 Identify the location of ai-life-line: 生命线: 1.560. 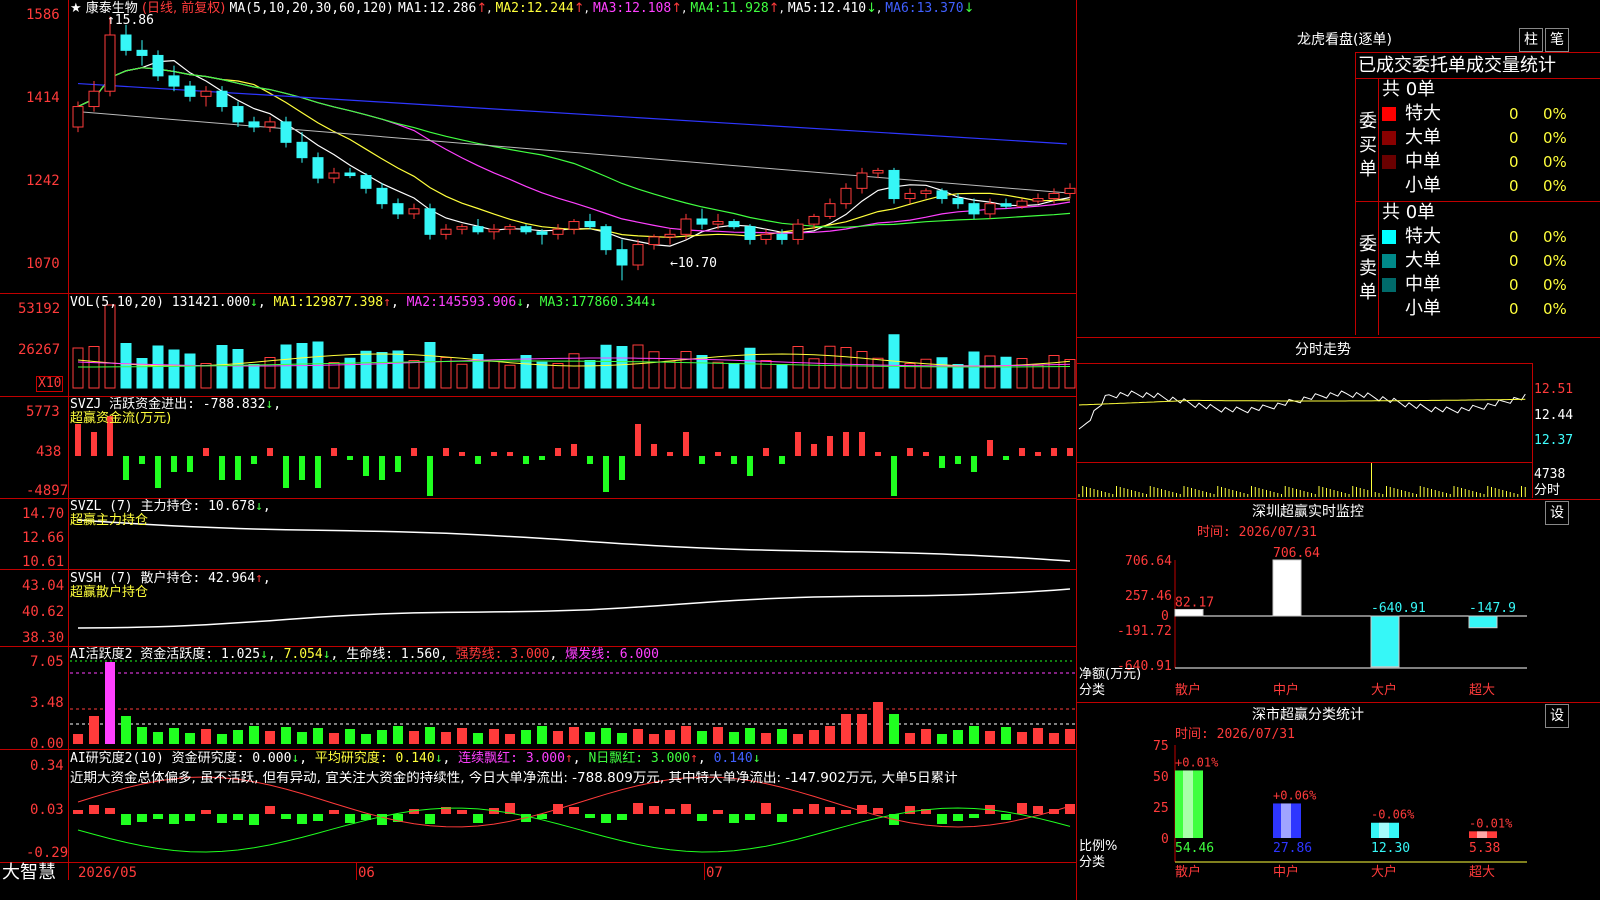
(393, 654).